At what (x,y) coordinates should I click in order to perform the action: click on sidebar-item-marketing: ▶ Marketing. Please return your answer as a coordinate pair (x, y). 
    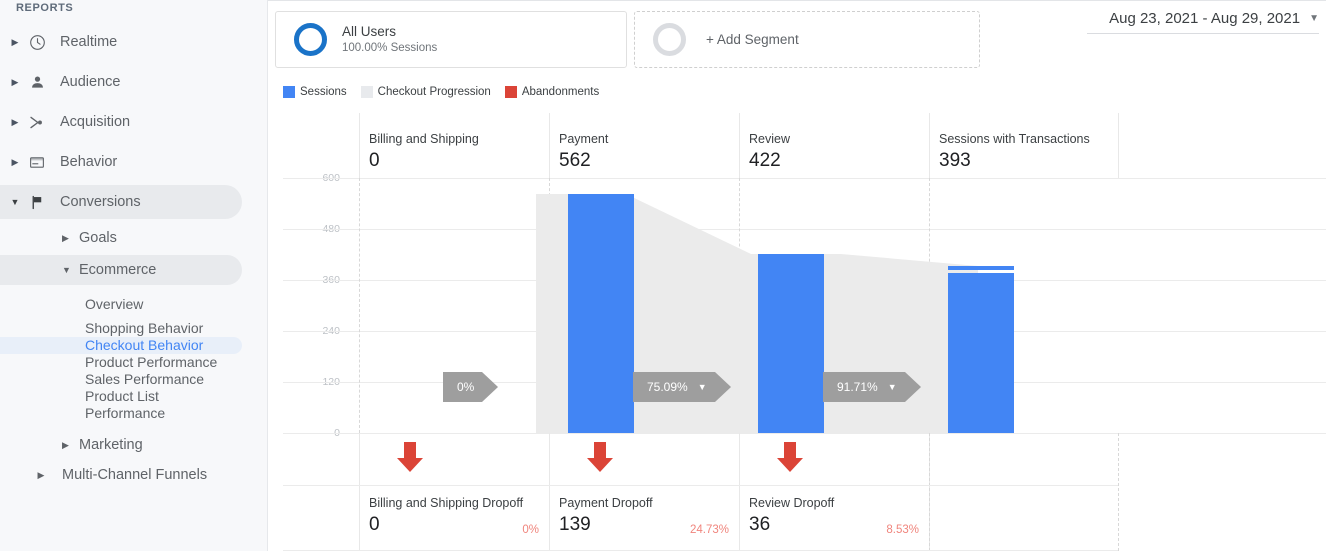
    Looking at the image, I should click on (133, 445).